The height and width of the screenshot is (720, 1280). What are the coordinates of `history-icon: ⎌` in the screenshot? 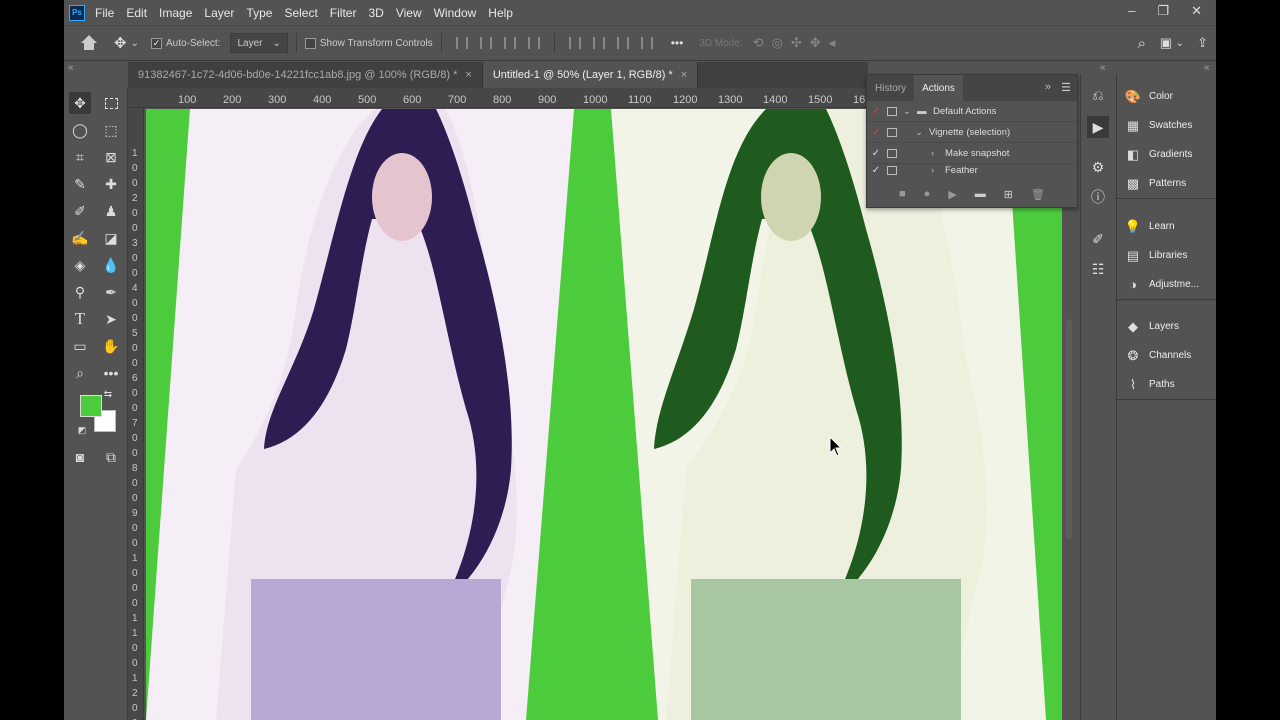 It's located at (1098, 95).